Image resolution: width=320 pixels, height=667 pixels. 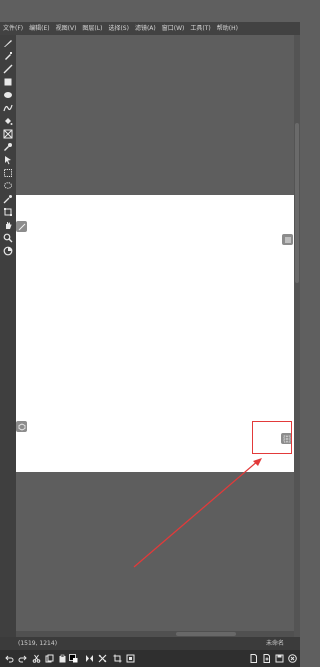 I want to click on menu-filter: 滤镜(A), so click(x=145, y=28).